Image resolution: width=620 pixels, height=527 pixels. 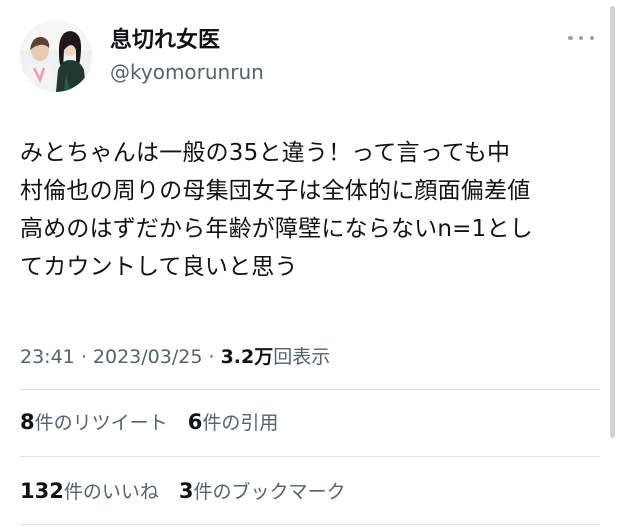 What do you see at coordinates (612, 222) in the screenshot?
I see `scrollbar` at bounding box center [612, 222].